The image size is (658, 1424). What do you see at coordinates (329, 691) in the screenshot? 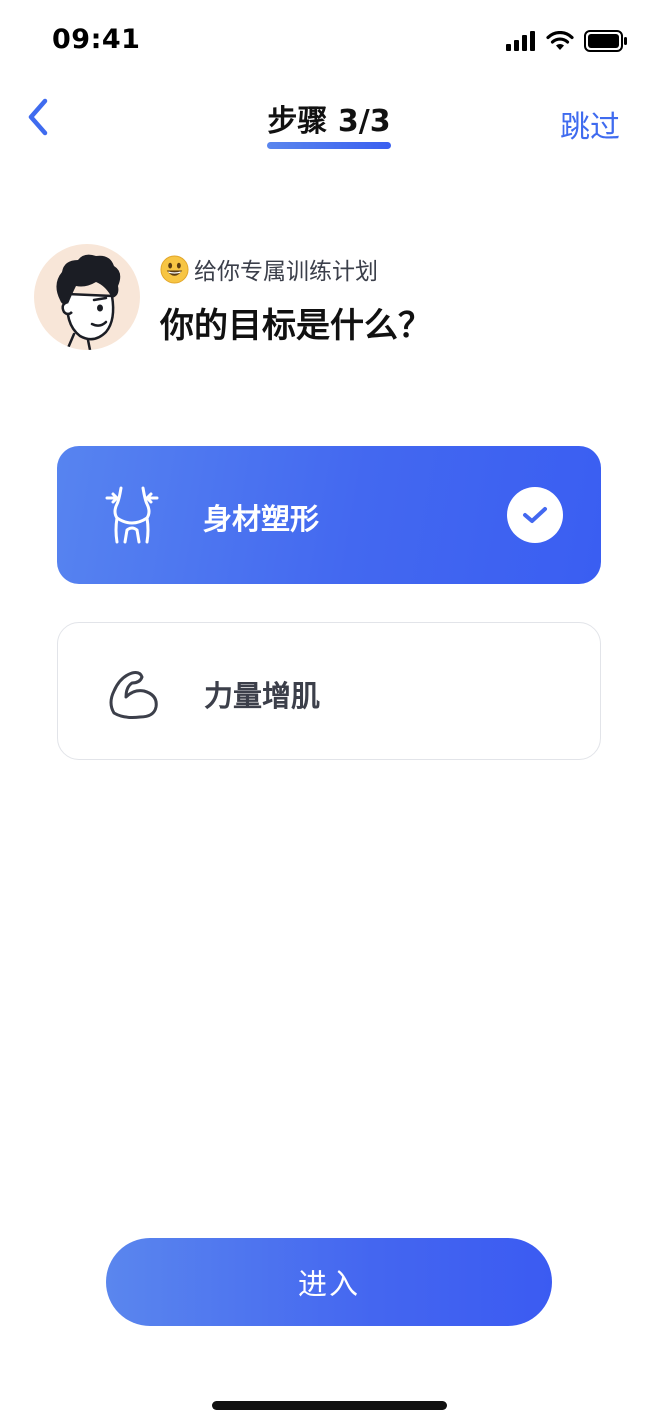
I see `goal-option-muscle-gain: 力量增肌` at bounding box center [329, 691].